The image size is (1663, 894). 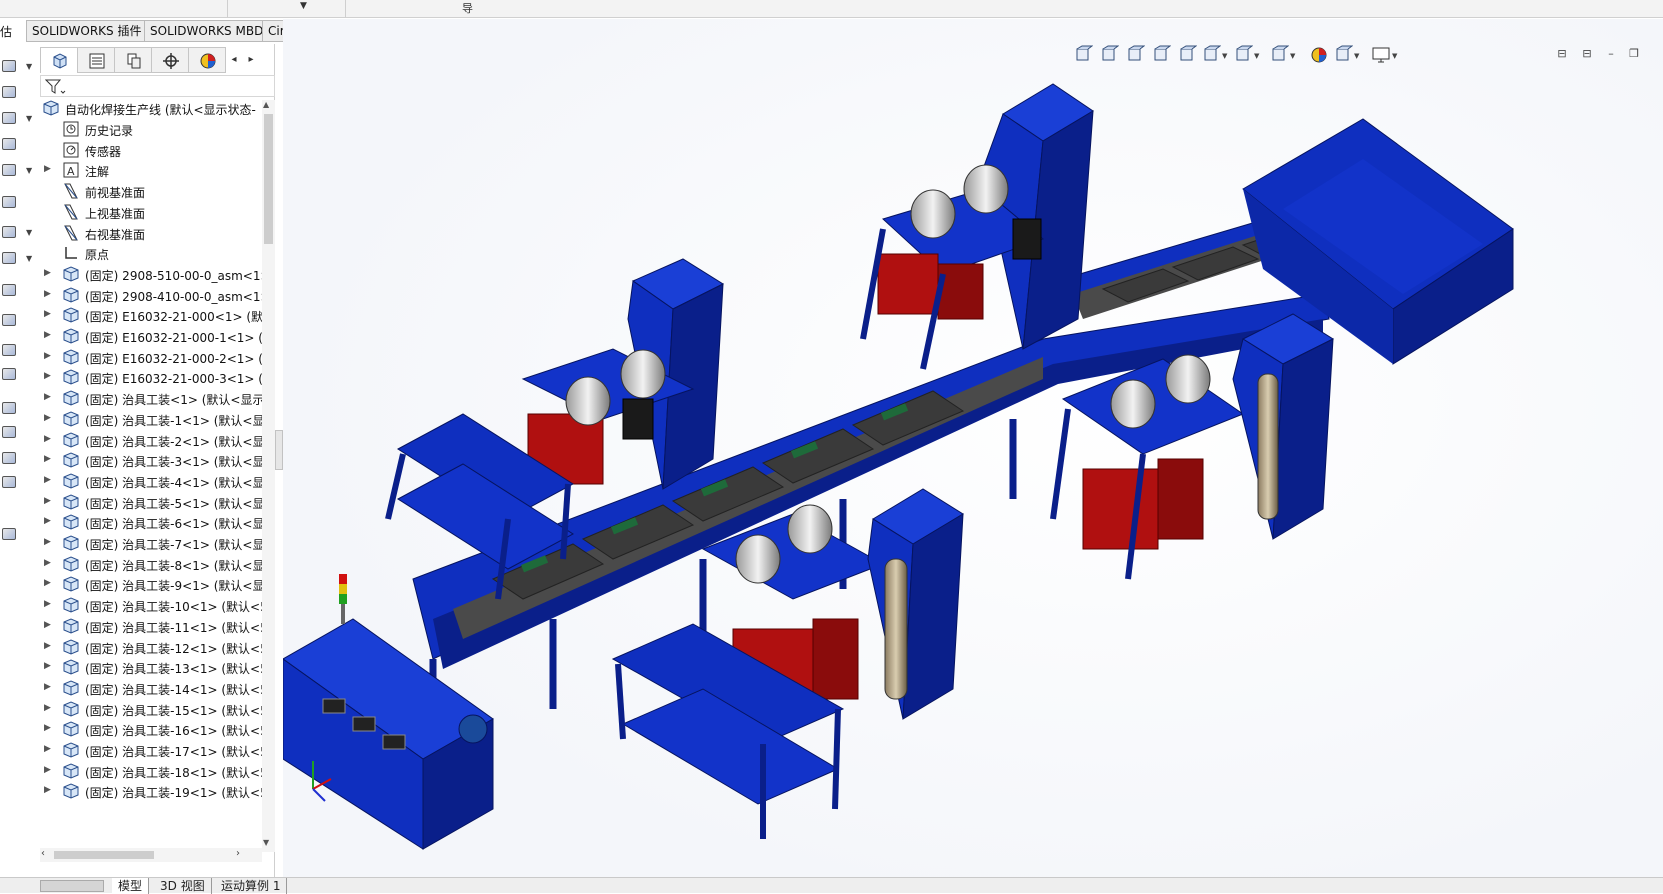 I want to click on hole-alignment-icon, so click(x=10, y=458).